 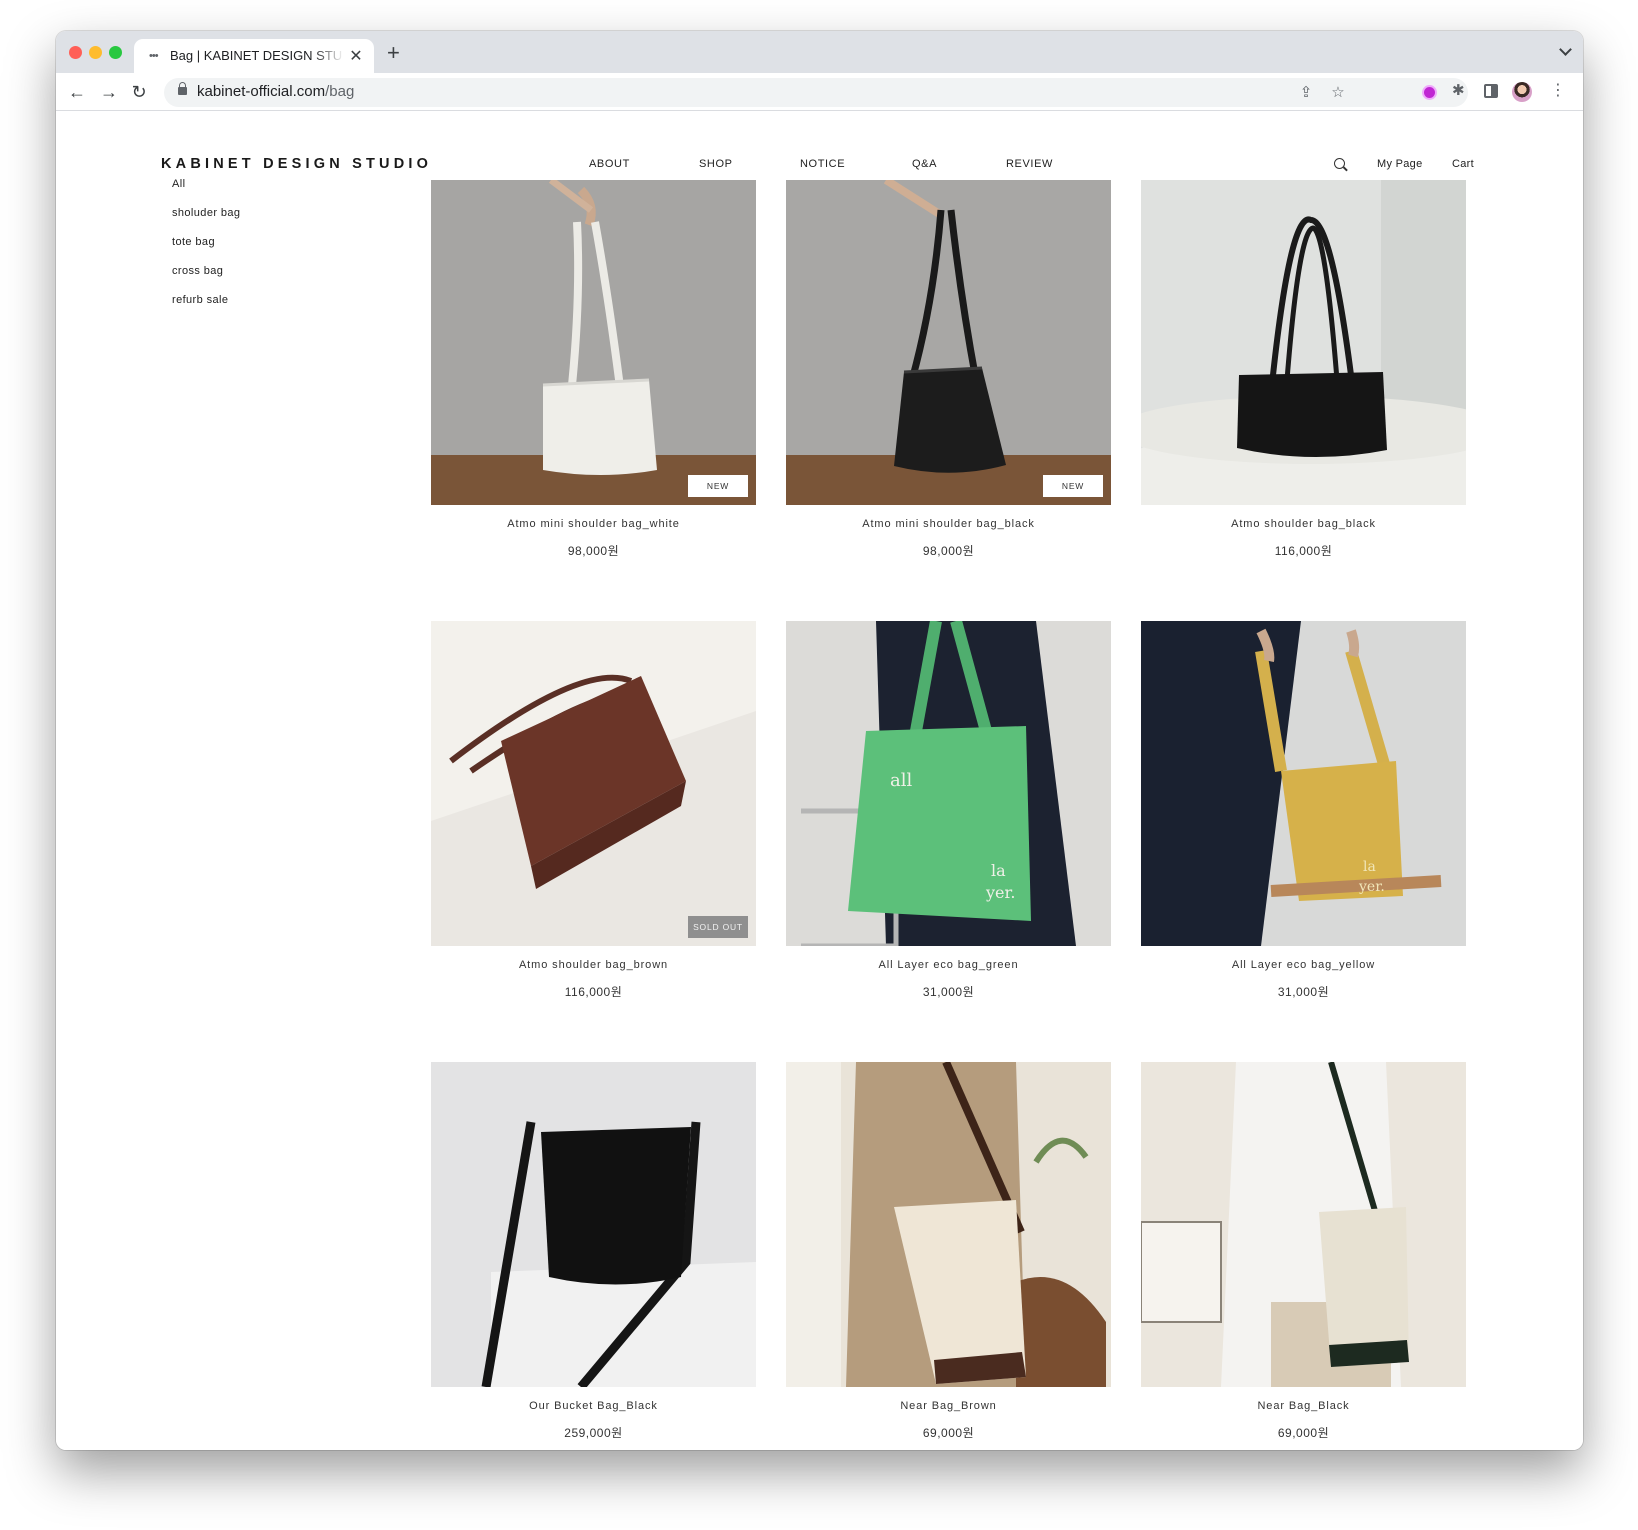 What do you see at coordinates (182, 88) in the screenshot?
I see `lock-icon` at bounding box center [182, 88].